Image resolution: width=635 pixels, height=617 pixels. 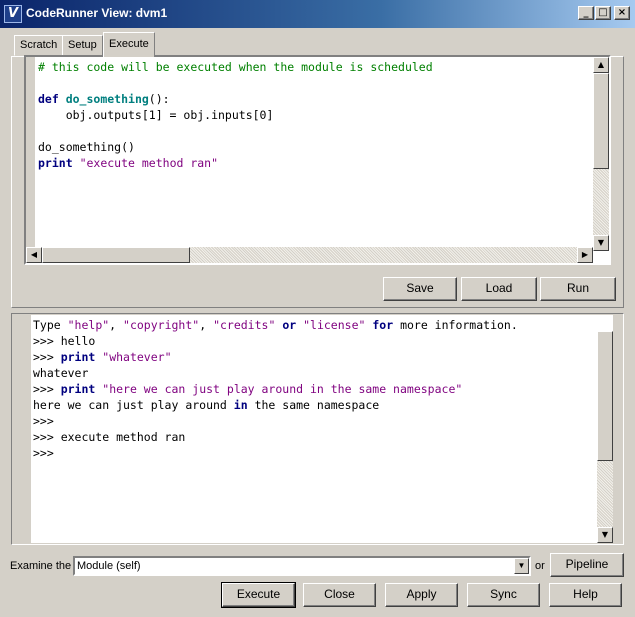 What do you see at coordinates (159, 99) in the screenshot?
I see `editor-token: ():` at bounding box center [159, 99].